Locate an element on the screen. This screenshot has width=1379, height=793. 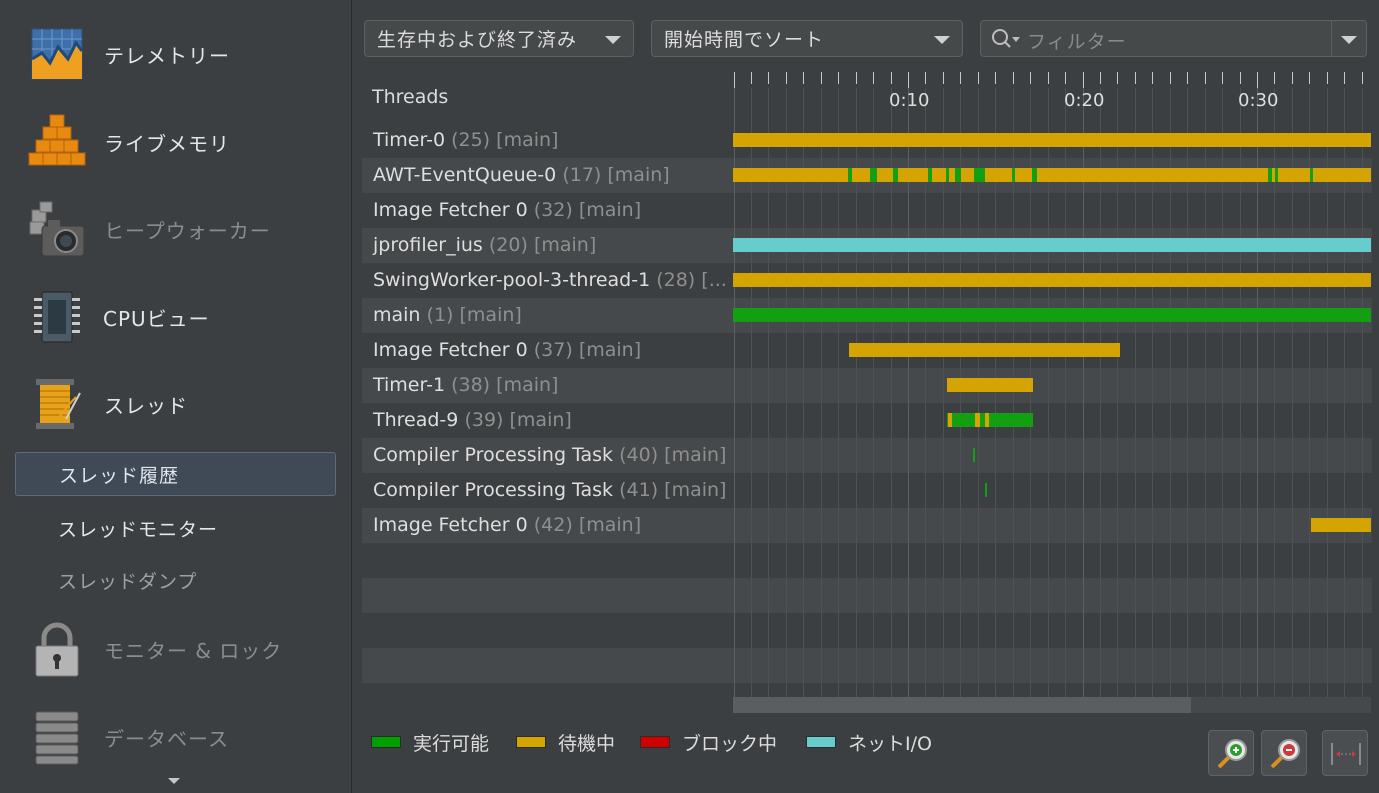
thread-id: (38) is located at coordinates (471, 385).